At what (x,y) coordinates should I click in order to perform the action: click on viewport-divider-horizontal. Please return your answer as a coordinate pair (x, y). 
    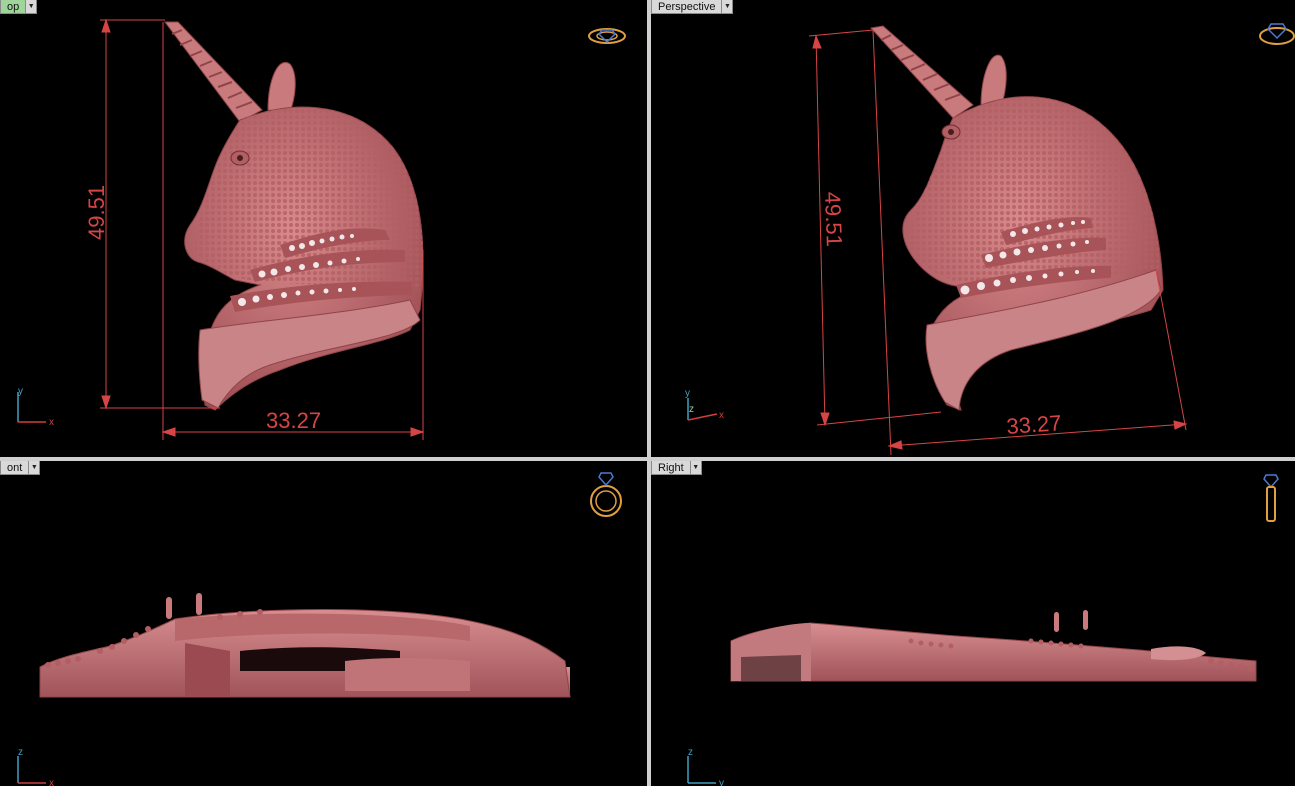
    Looking at the image, I should click on (647, 459).